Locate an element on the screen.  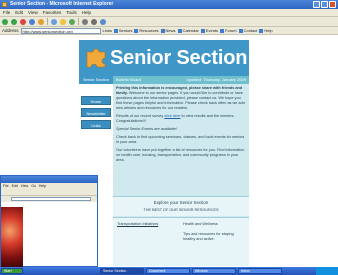
toolbar is located at coordinates (169, 22).